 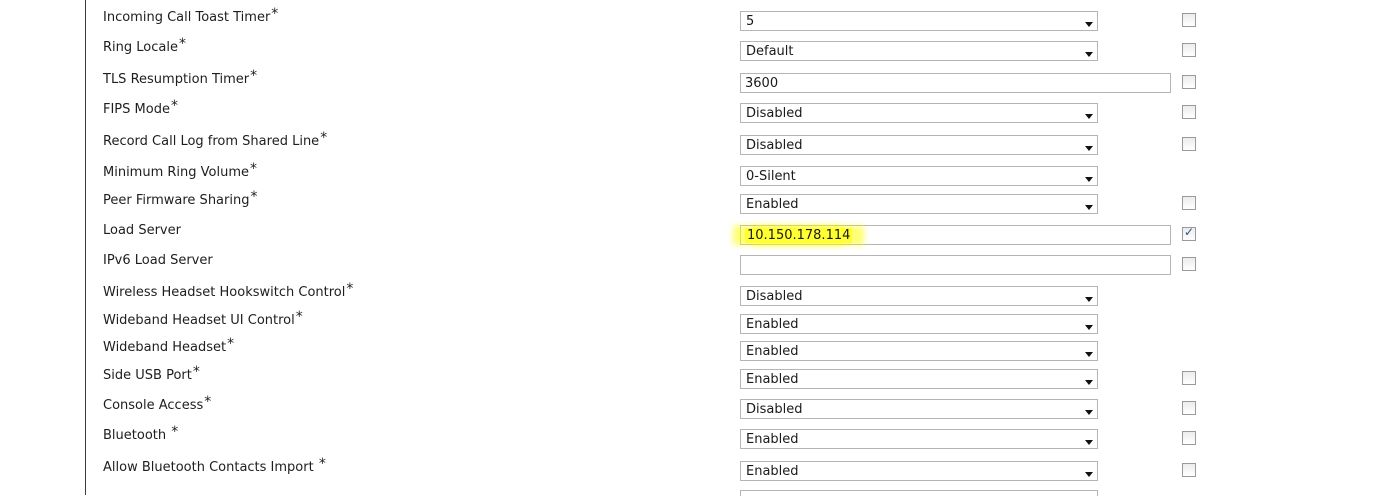 What do you see at coordinates (919, 21) in the screenshot?
I see `setting-select: 5` at bounding box center [919, 21].